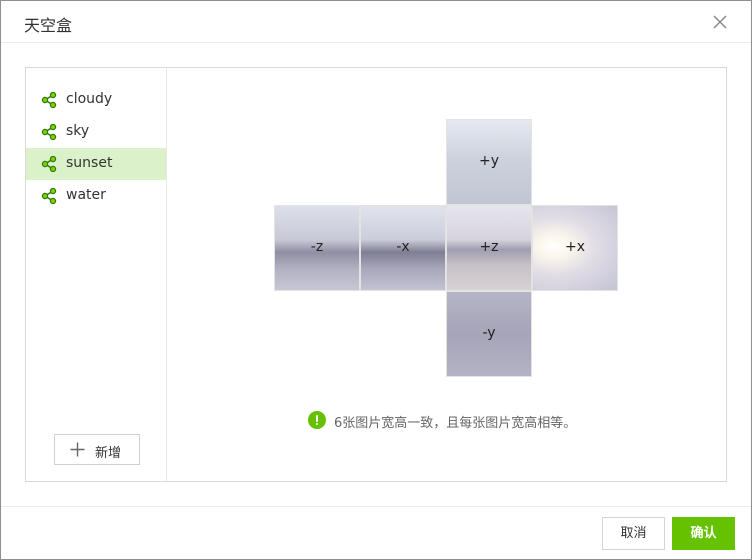 Image resolution: width=752 pixels, height=560 pixels. I want to click on sidebar-item-sky: sky, so click(96, 132).